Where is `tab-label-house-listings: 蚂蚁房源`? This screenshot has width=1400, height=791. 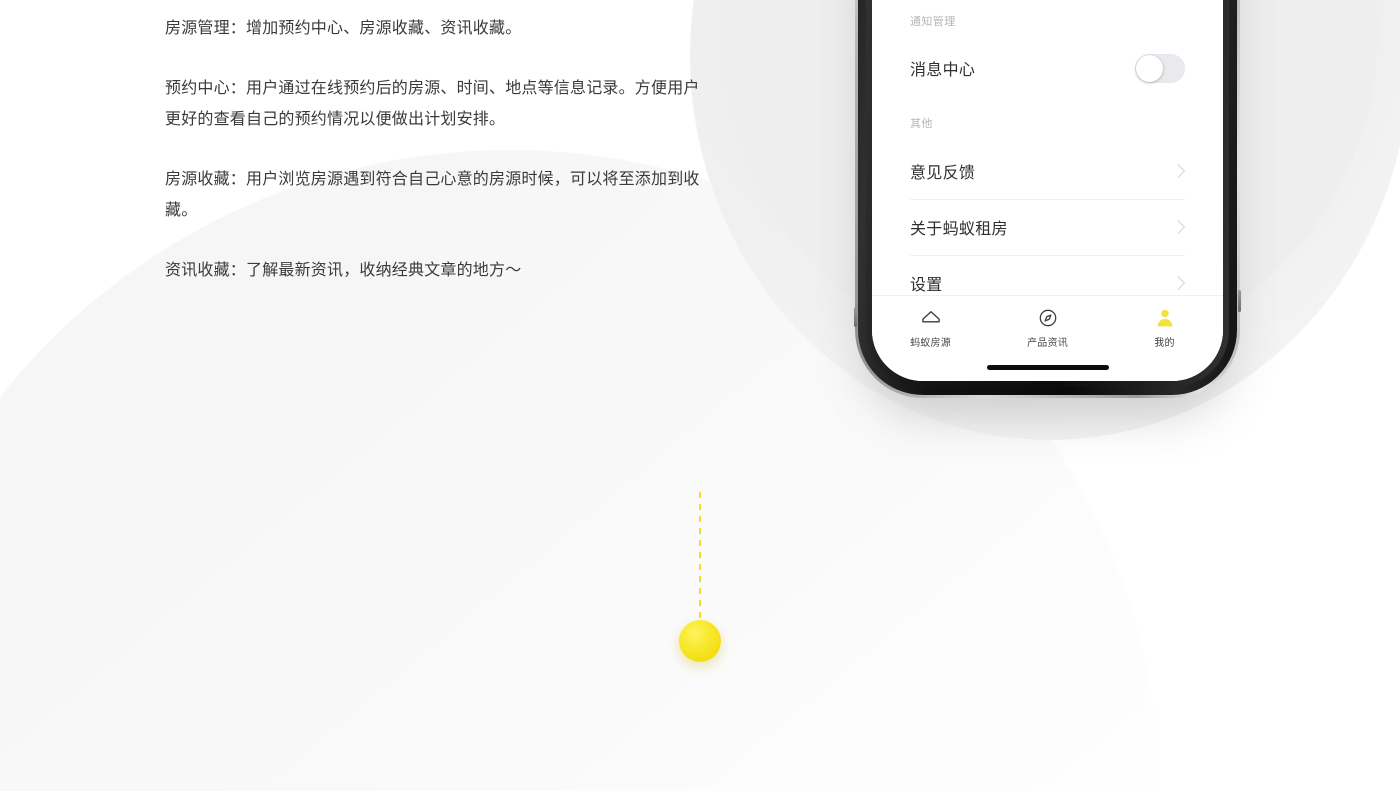
tab-label-house-listings: 蚂蚁房源 is located at coordinates (930, 343).